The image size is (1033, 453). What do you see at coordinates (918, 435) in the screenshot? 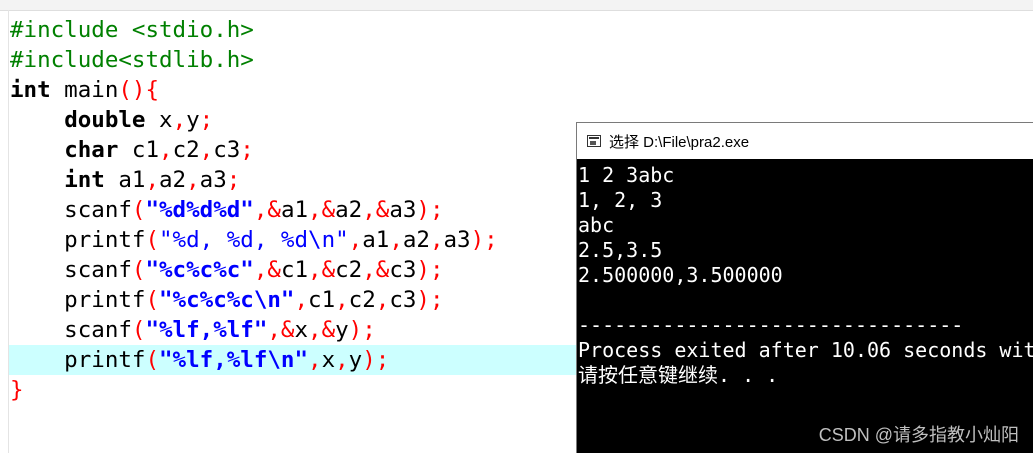
I see `csdn-watermark: CSDN @请多指教小灿阳` at bounding box center [918, 435].